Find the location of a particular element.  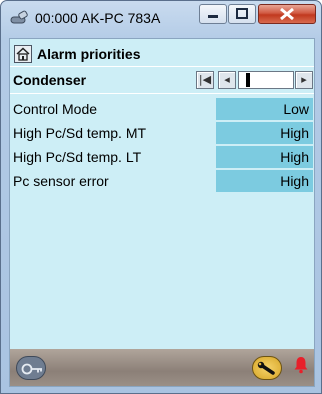

scroll-thumb is located at coordinates (248, 80).